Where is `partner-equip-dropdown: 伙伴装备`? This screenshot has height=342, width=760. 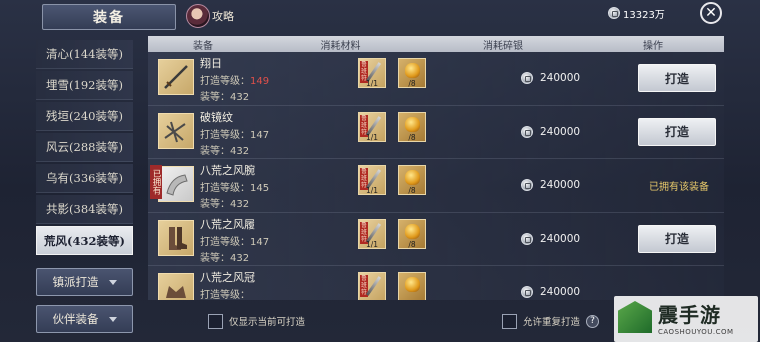 partner-equip-dropdown: 伙伴装备 is located at coordinates (84, 319).